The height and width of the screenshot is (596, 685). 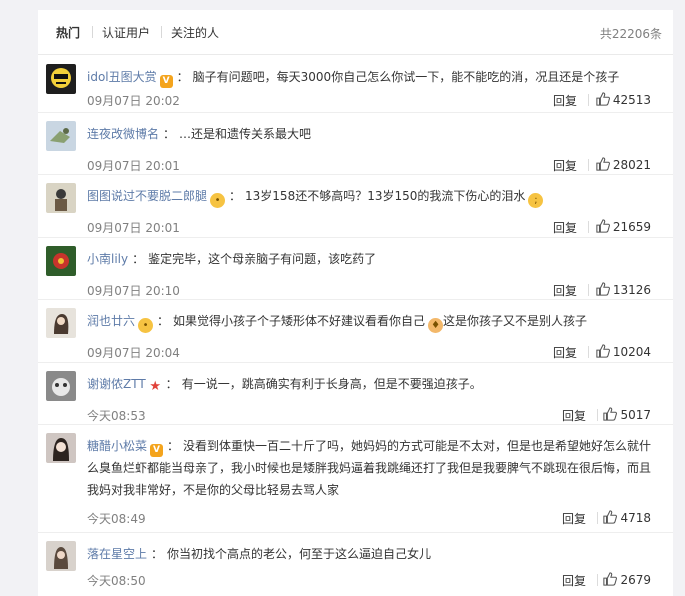 I want to click on comment-time: 09月07日 20:04, so click(x=133, y=353).